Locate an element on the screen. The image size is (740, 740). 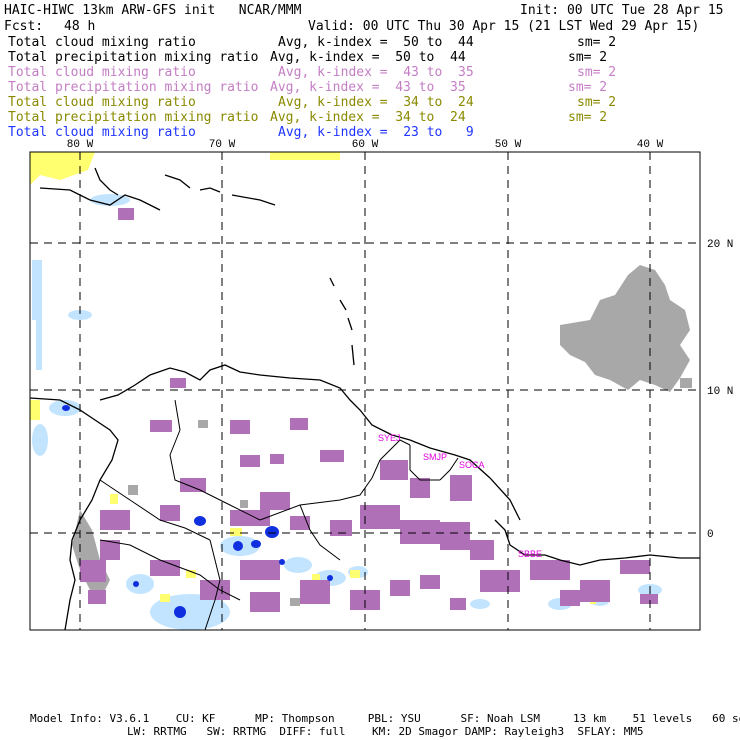
lat-label-20n: 20 N is located at coordinates (720, 245).